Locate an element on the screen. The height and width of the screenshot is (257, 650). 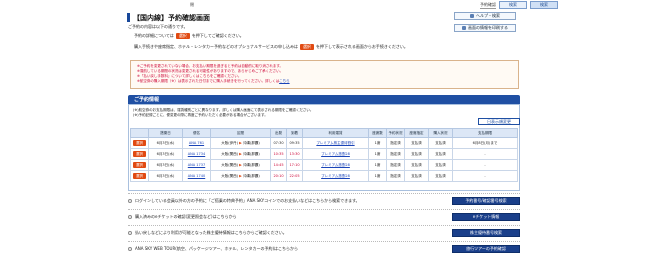
arrival-cell: 13:30 is located at coordinates (294, 154).